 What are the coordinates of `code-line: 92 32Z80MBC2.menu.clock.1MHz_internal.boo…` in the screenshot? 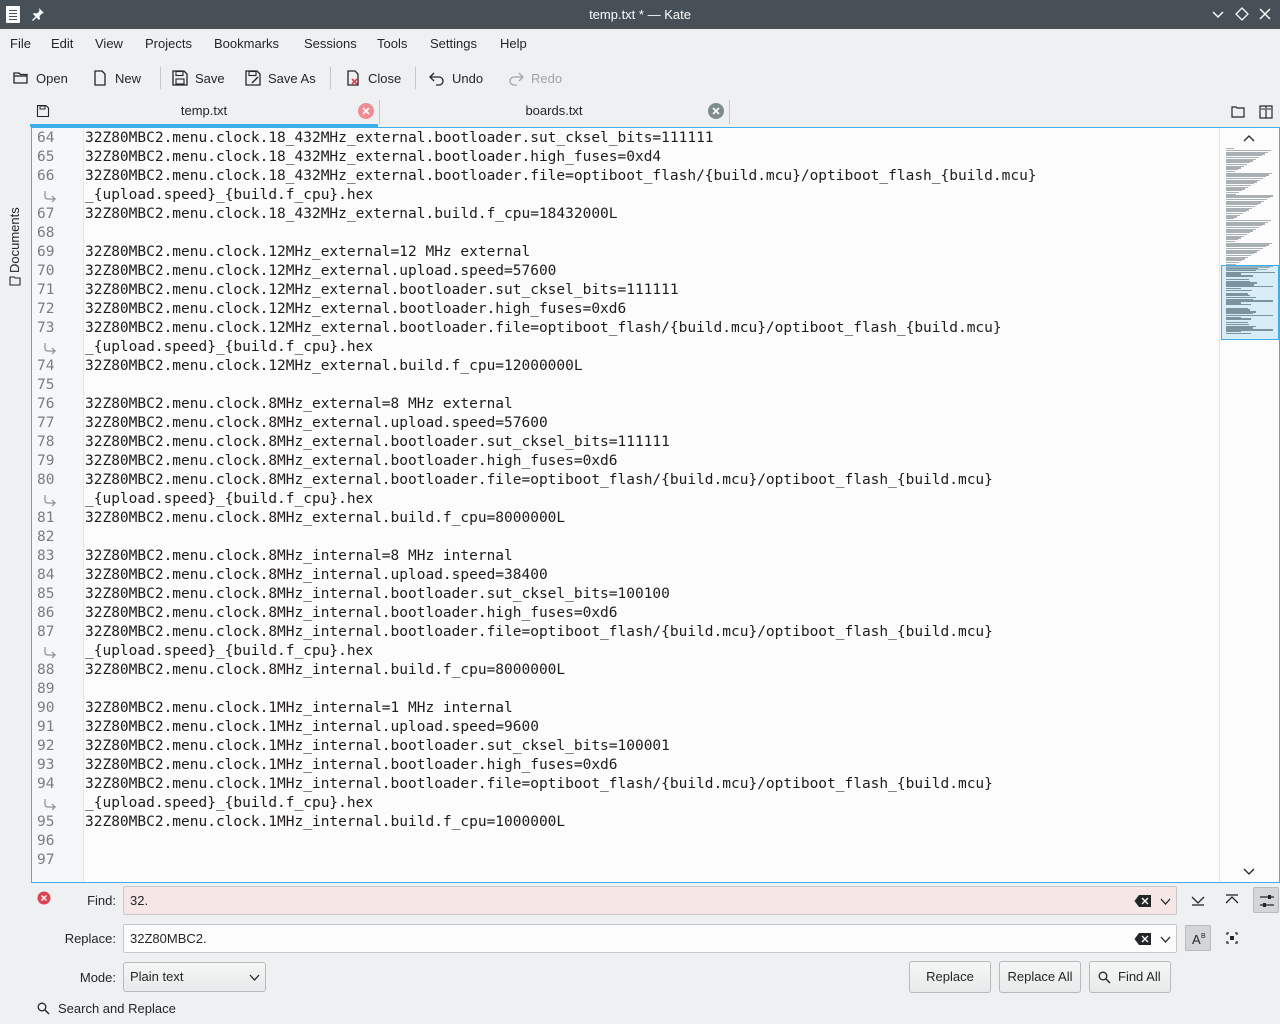 It's located at (624, 746).